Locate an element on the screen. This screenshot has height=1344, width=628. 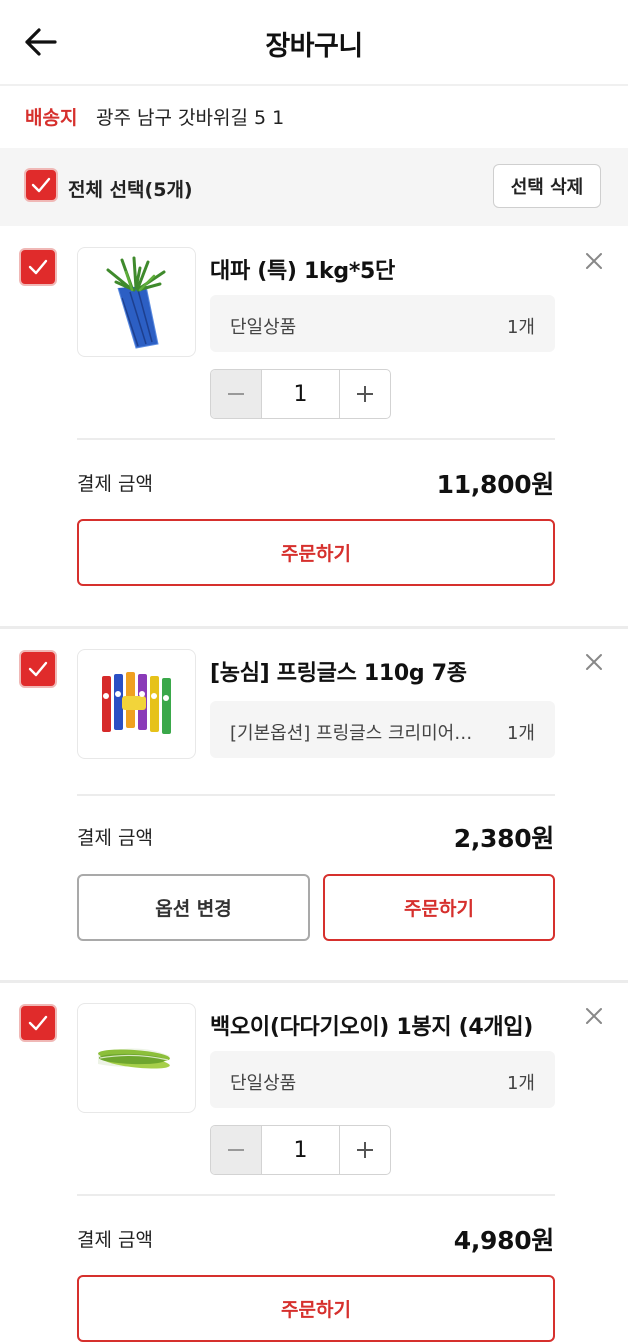
option-box: [기본옵션] 프링글스 크리미어니언 1개 is located at coordinates (382, 729).